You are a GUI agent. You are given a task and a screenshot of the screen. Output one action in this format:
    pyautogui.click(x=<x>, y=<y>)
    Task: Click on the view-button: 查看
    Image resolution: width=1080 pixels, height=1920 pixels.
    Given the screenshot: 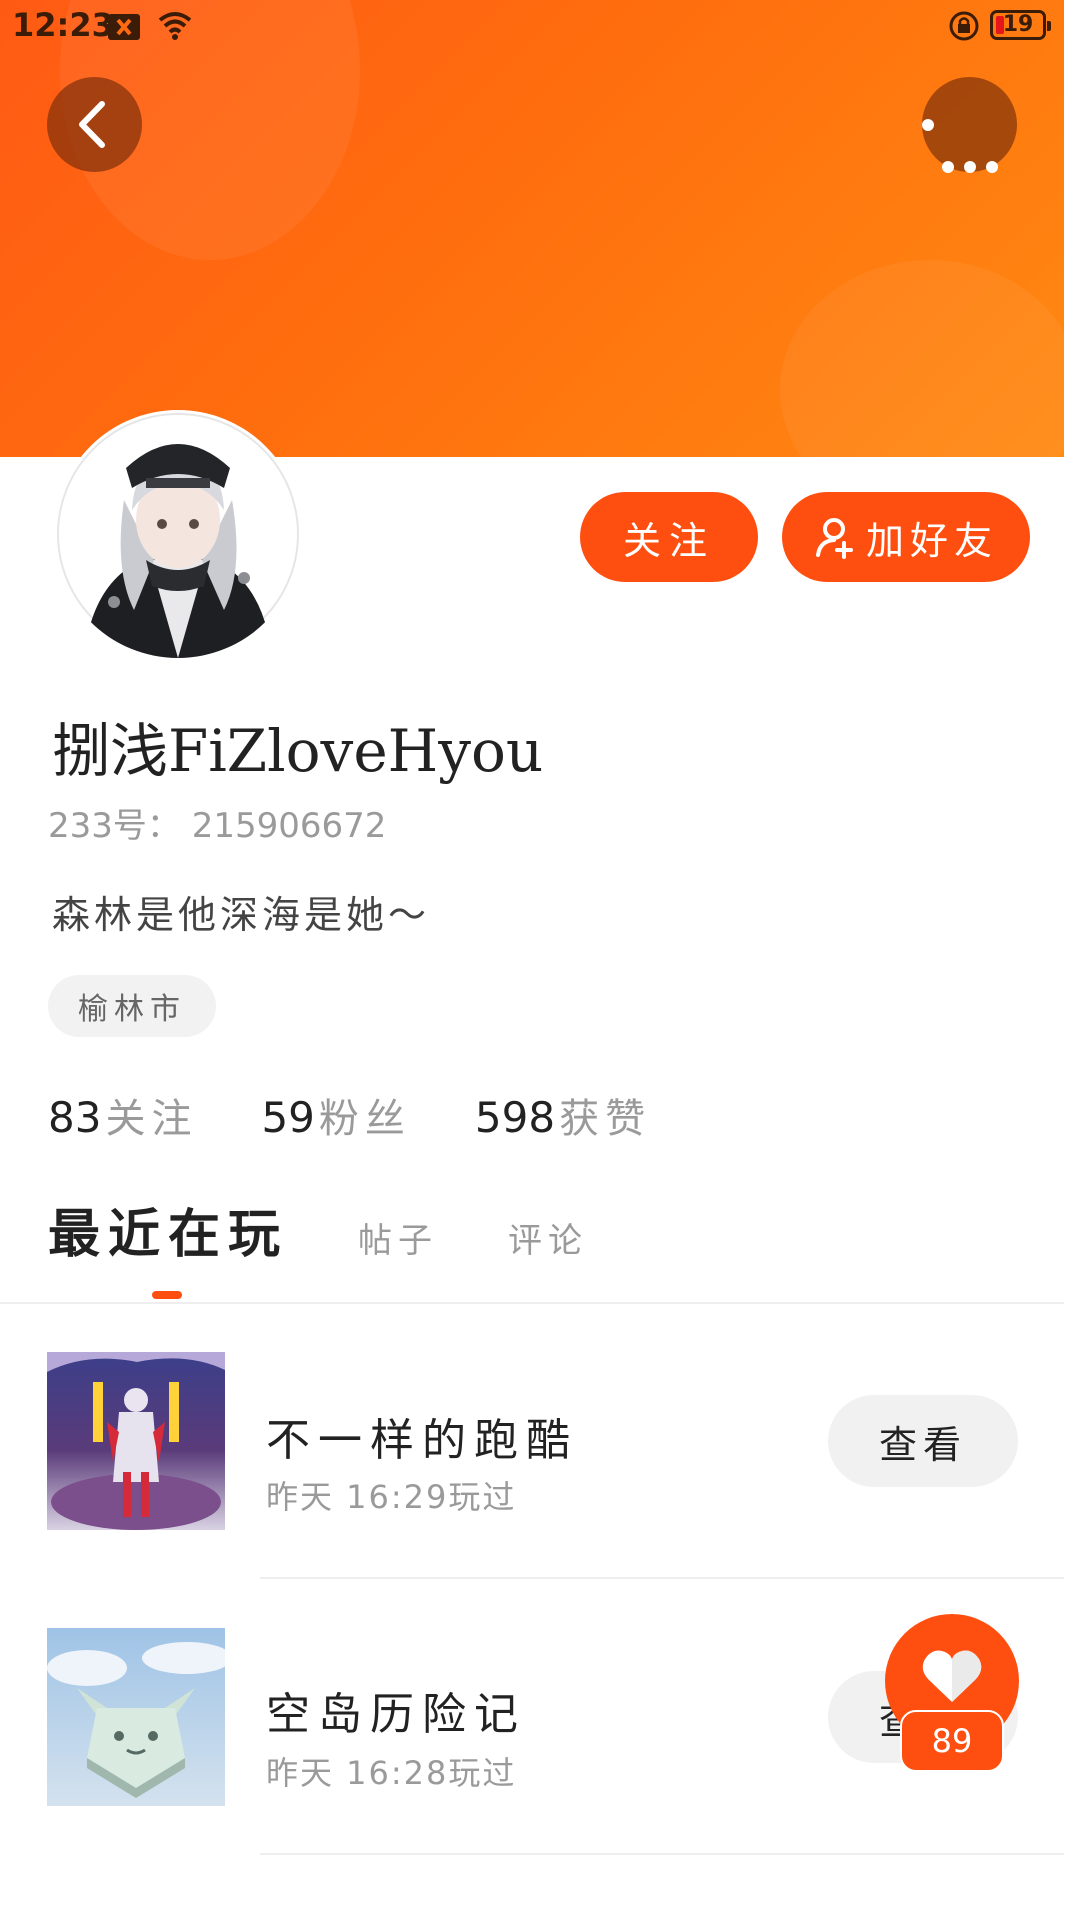 What is the action you would take?
    pyautogui.click(x=923, y=1441)
    